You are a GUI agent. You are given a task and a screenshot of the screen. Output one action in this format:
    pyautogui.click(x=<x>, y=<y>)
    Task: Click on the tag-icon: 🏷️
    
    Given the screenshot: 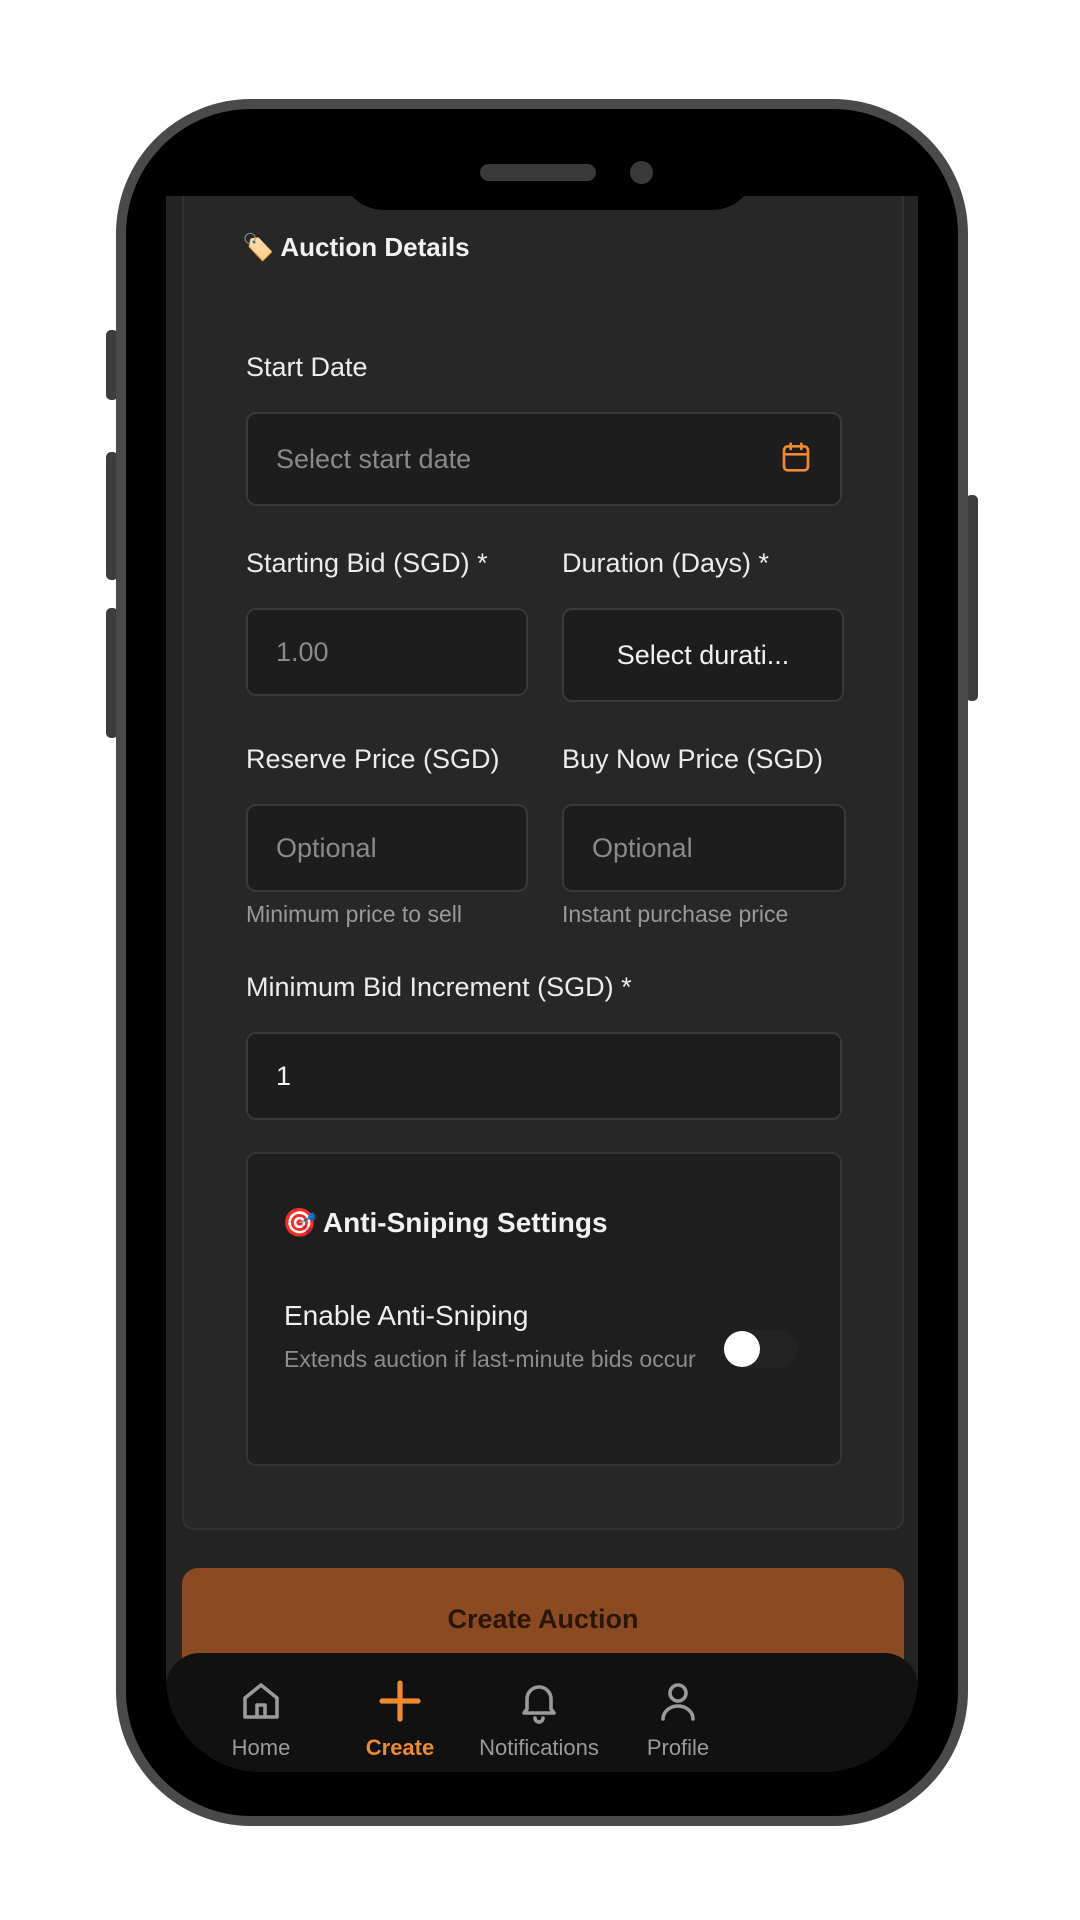 What is the action you would take?
    pyautogui.click(x=258, y=247)
    